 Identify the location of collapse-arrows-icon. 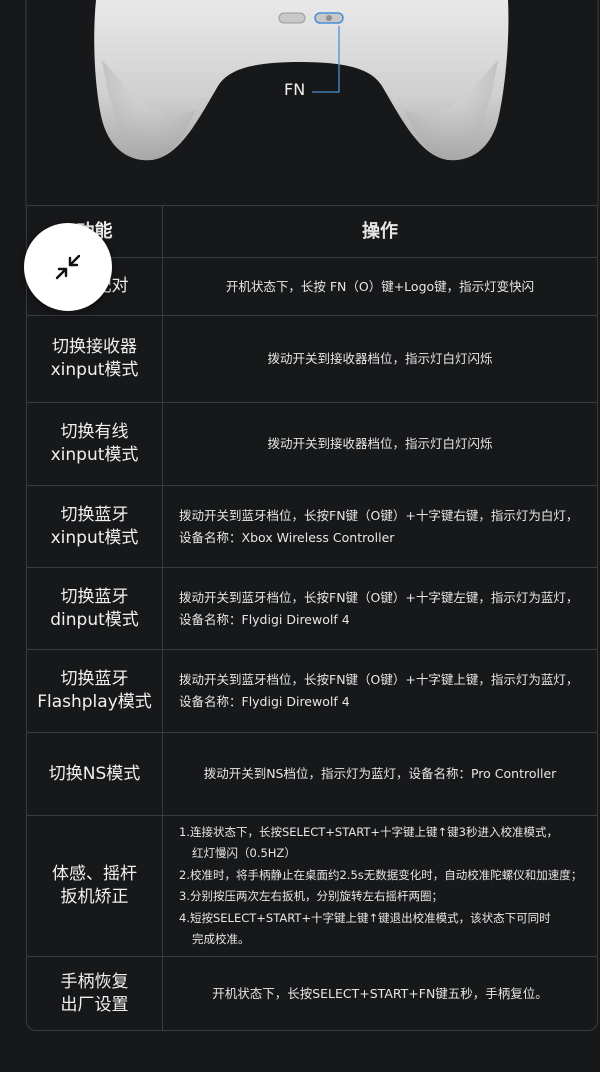
(68, 267).